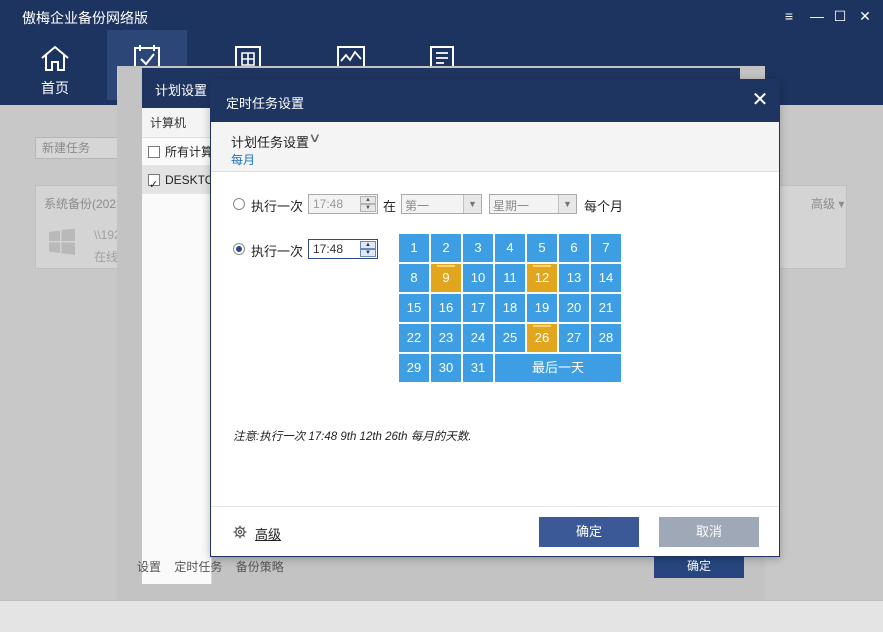  What do you see at coordinates (589, 532) in the screenshot?
I see `ok-button: 确定` at bounding box center [589, 532].